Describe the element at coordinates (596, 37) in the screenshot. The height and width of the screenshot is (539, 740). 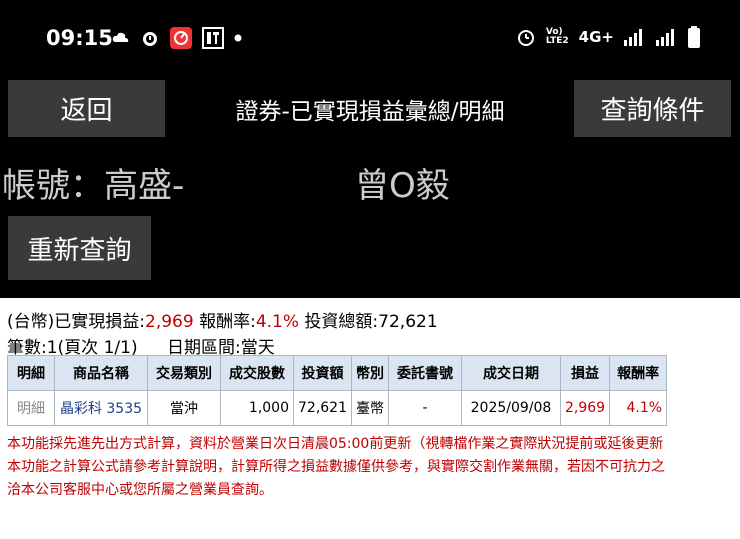
I see `network-label: 4G+` at that location.